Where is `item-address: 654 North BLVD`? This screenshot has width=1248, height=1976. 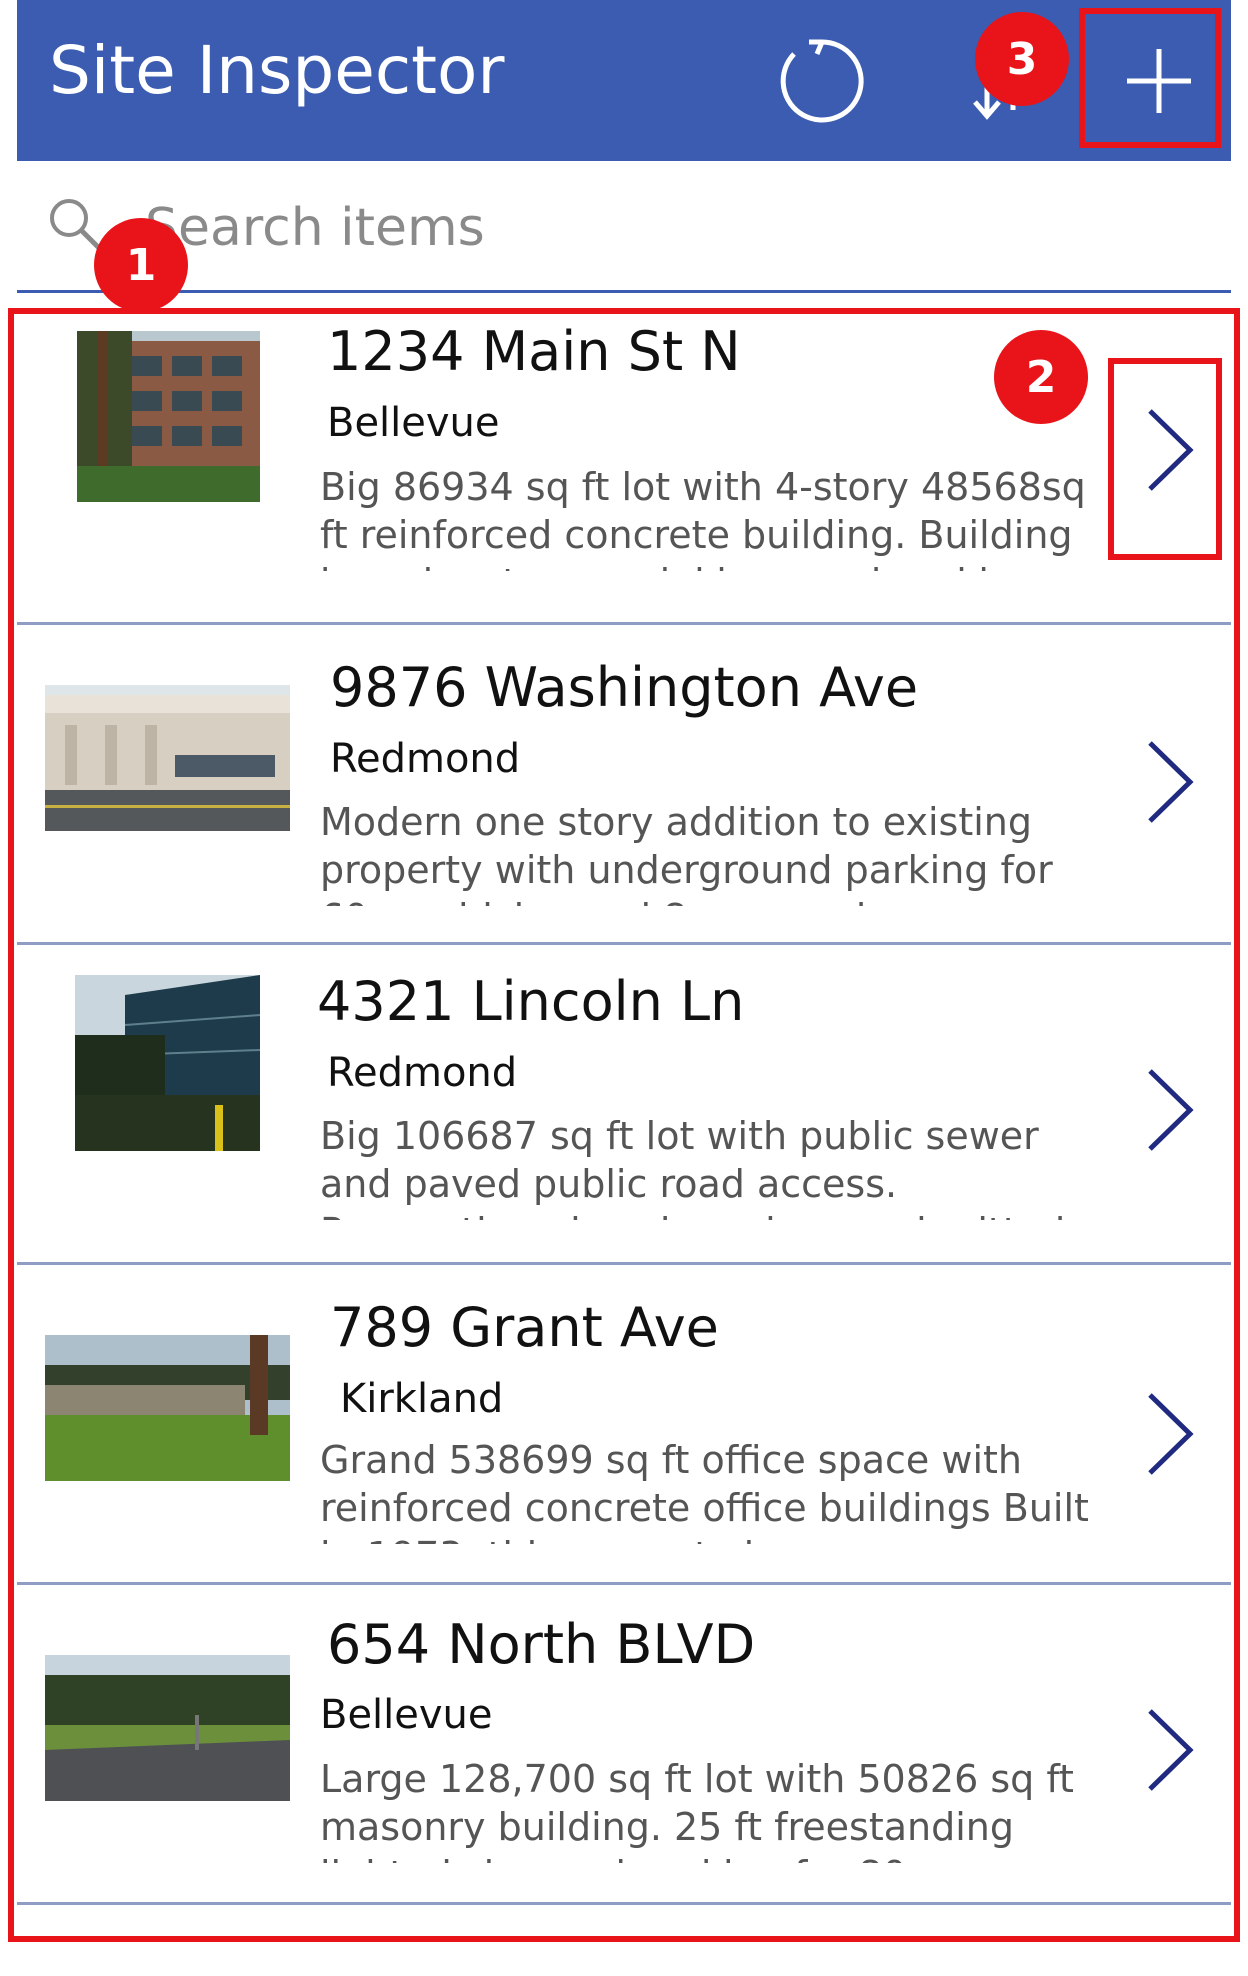
item-address: 654 North BLVD is located at coordinates (541, 1644).